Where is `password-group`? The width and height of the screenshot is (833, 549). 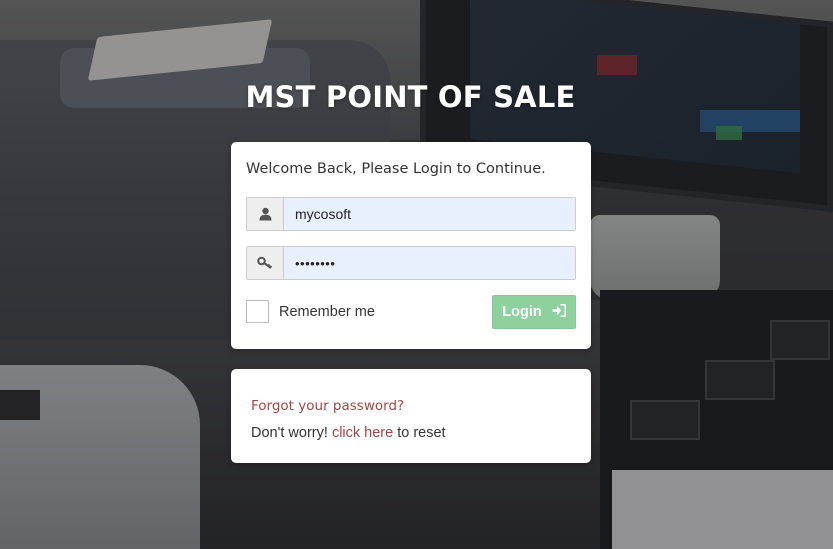 password-group is located at coordinates (411, 263).